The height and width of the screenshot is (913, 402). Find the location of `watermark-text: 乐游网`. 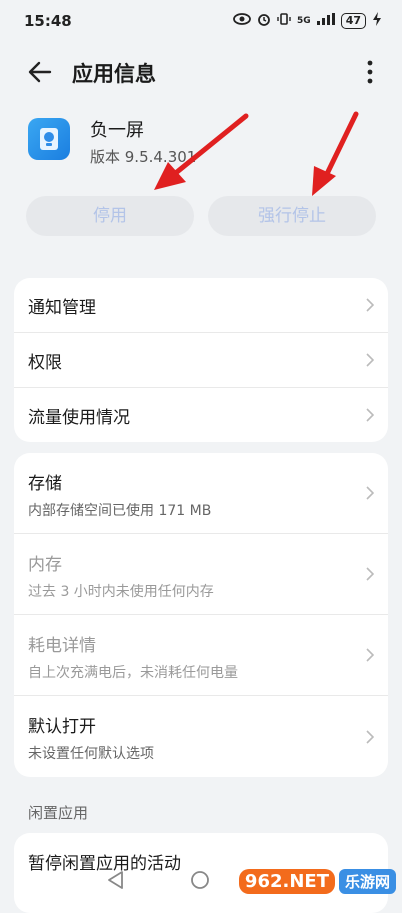

watermark-text: 乐游网 is located at coordinates (367, 881).